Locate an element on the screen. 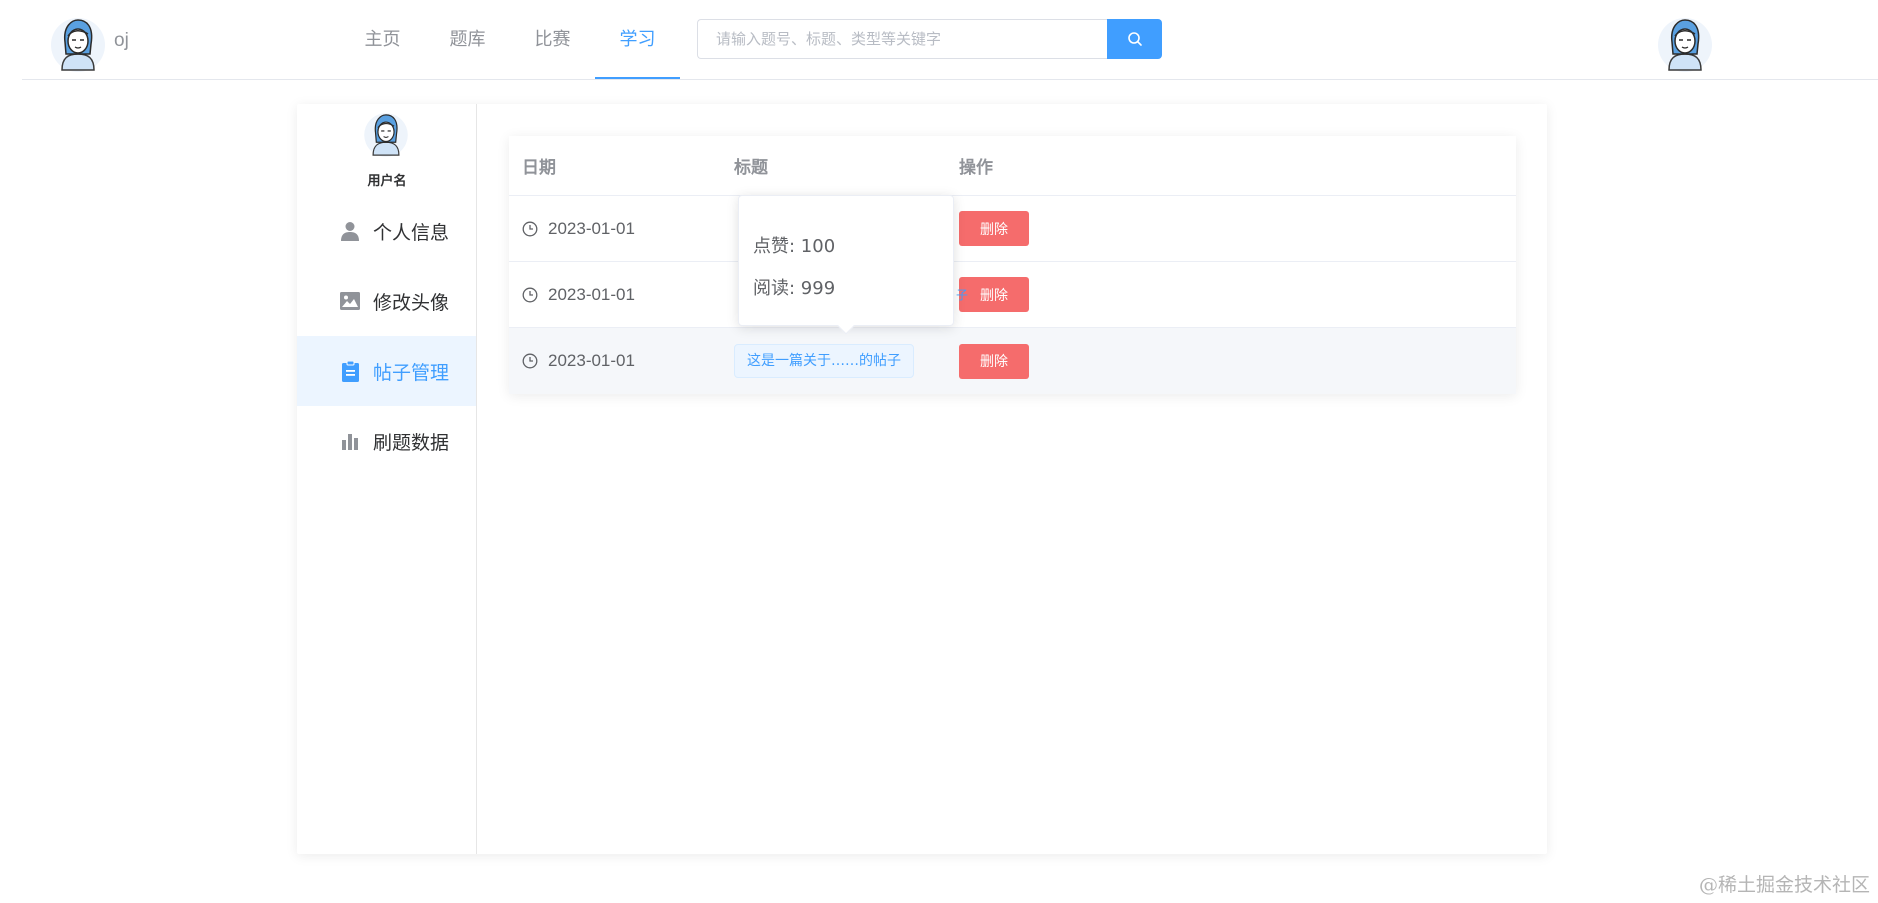  sidebar-item-posts: 帖子管理 is located at coordinates (386, 371).